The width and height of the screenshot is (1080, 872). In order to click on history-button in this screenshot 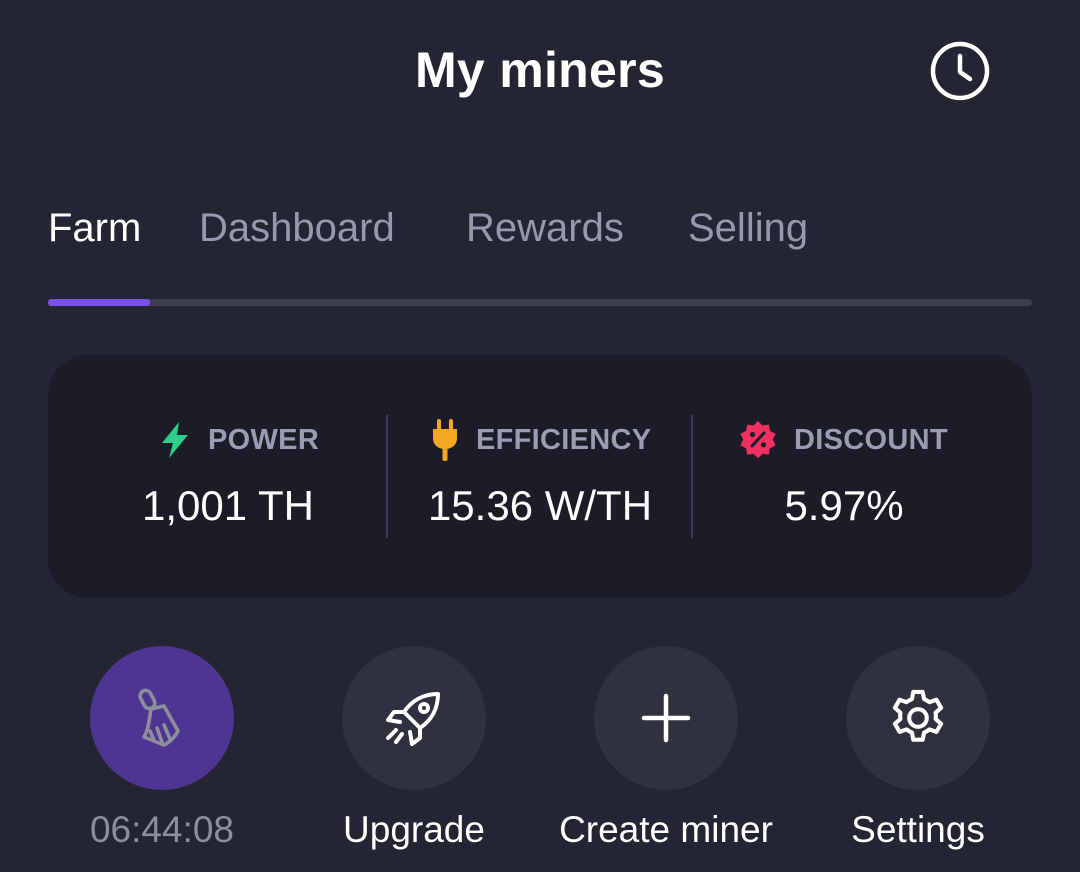, I will do `click(960, 71)`.